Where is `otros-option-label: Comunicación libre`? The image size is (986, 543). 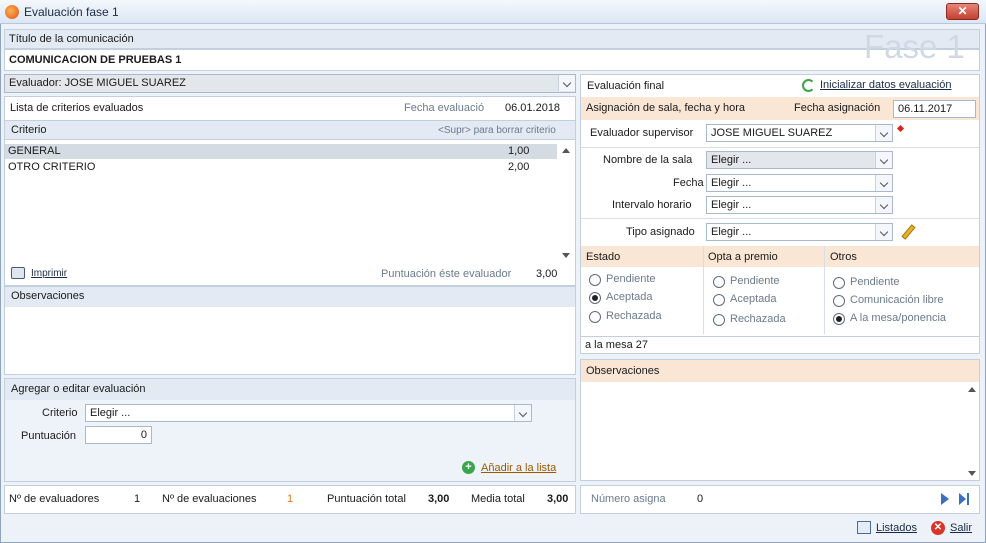 otros-option-label: Comunicación libre is located at coordinates (897, 300).